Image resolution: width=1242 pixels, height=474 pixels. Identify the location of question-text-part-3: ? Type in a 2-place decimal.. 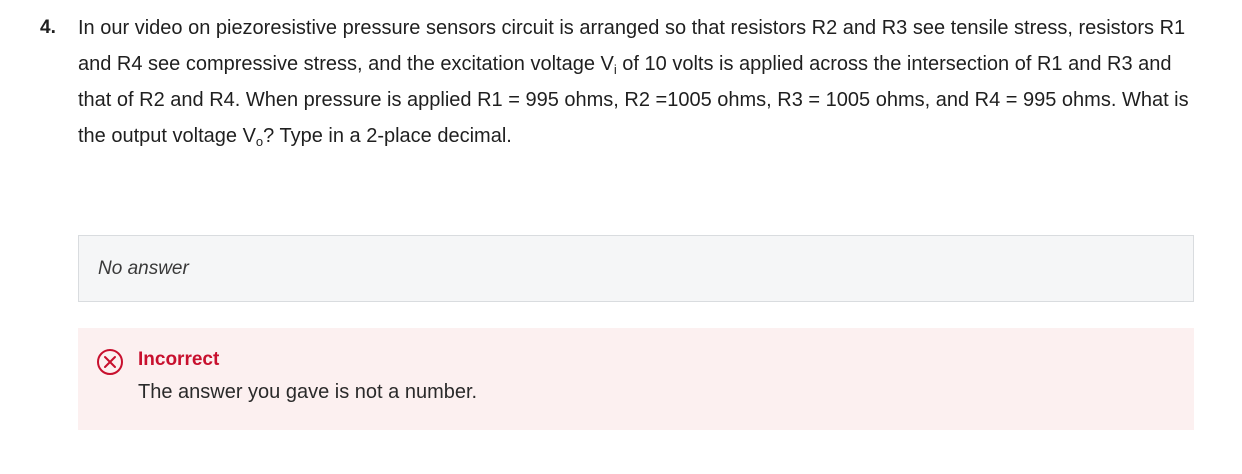
(387, 136).